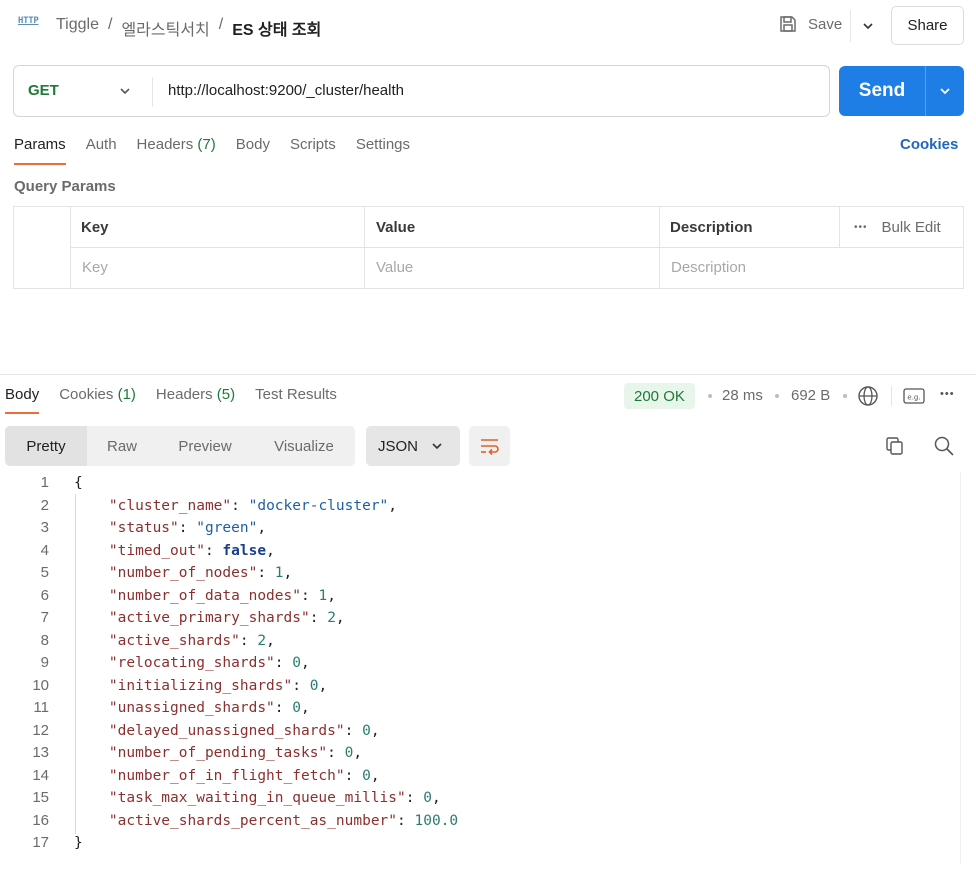 The height and width of the screenshot is (872, 976). What do you see at coordinates (22, 400) in the screenshot?
I see `tab-response-body: Body` at bounding box center [22, 400].